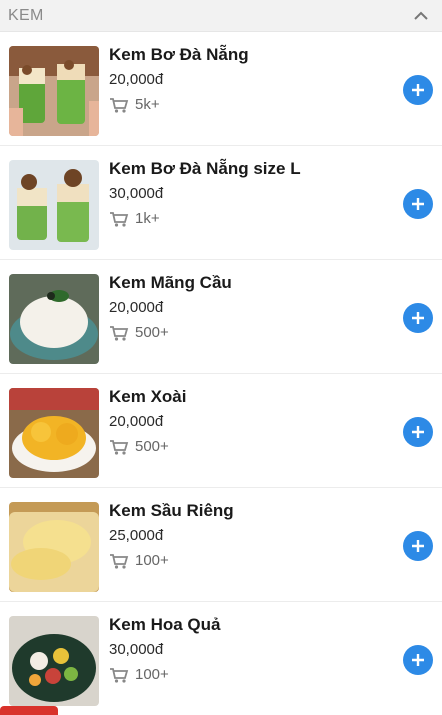 The width and height of the screenshot is (442, 715). Describe the element at coordinates (147, 104) in the screenshot. I see `sold-count-value: 5k+` at that location.